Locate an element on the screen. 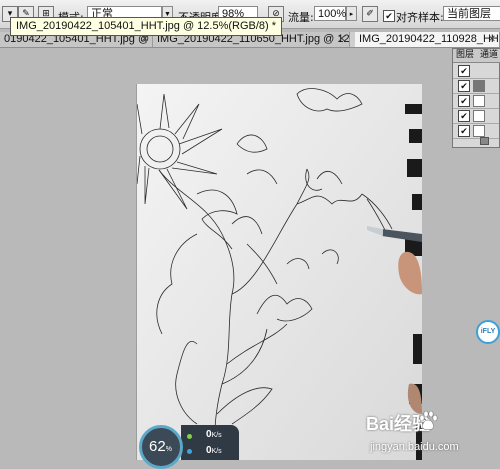 Image resolution: width=500 pixels, height=469 pixels. tab-channels: 通道 is located at coordinates (489, 55).